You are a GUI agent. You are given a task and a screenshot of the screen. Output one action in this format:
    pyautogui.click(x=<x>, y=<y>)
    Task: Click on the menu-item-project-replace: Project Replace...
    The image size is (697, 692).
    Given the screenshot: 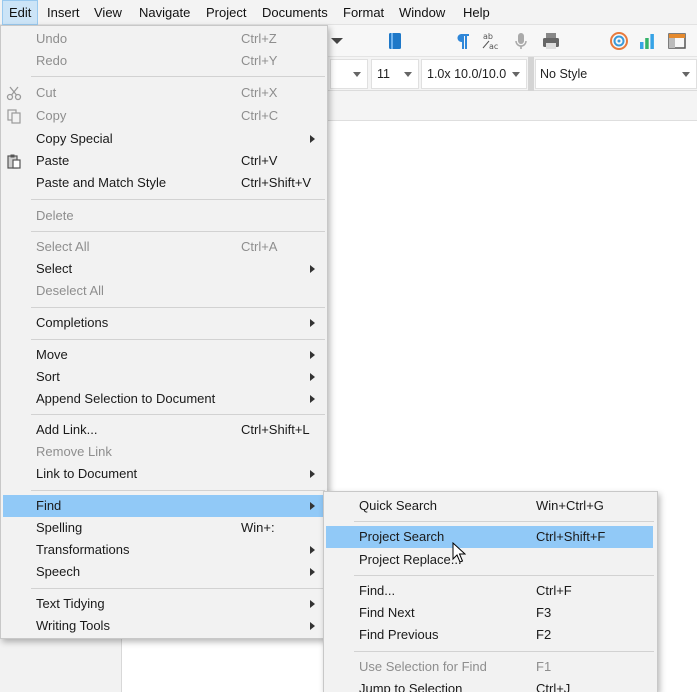 What is the action you would take?
    pyautogui.click(x=489, y=560)
    